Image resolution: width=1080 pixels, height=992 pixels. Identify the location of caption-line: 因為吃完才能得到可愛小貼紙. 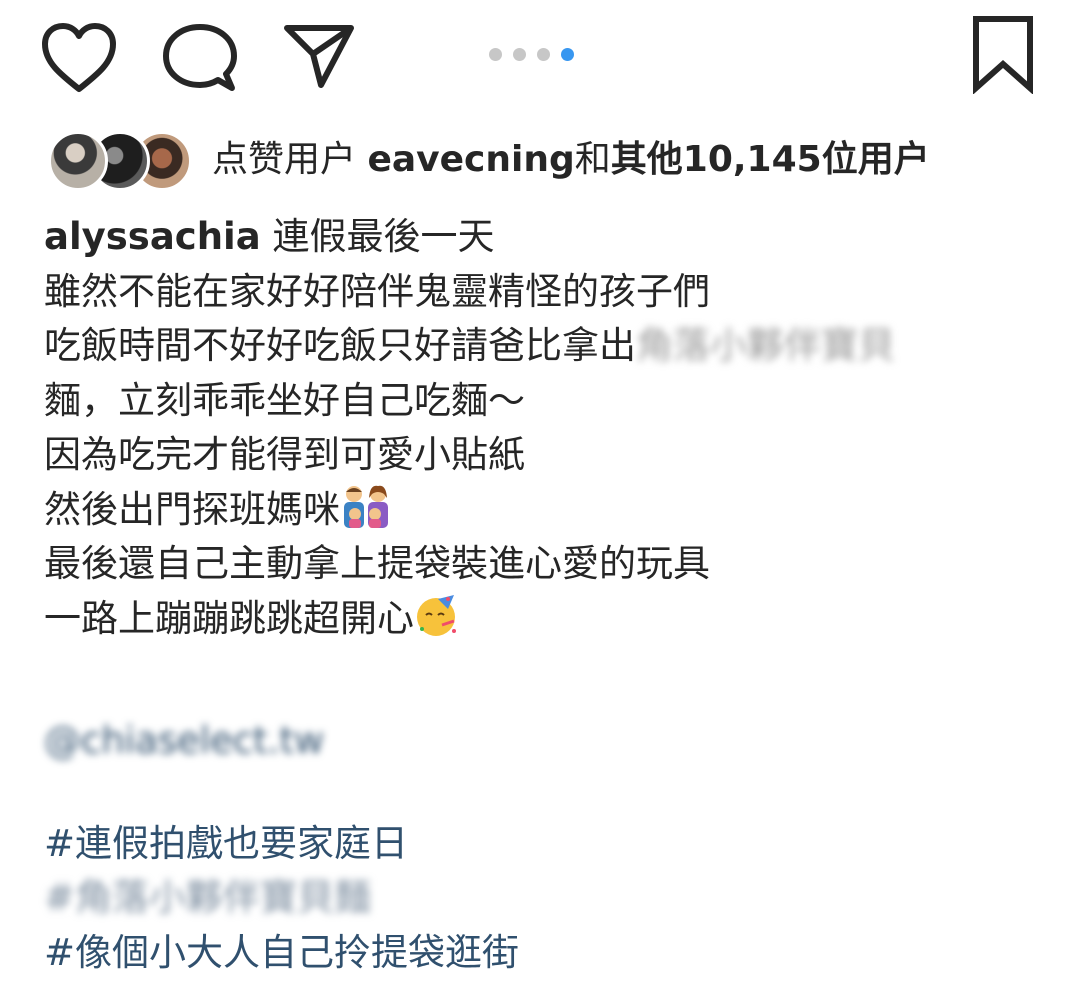
(284, 454).